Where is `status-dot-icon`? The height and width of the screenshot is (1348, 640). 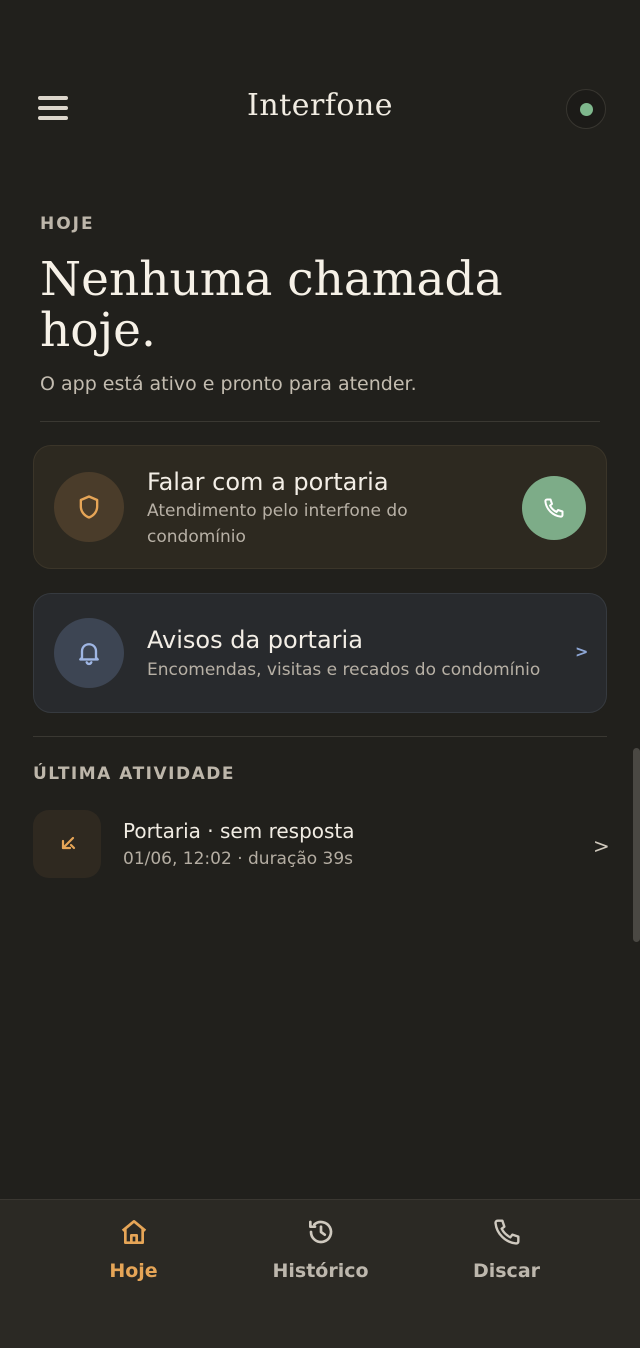 status-dot-icon is located at coordinates (586, 109).